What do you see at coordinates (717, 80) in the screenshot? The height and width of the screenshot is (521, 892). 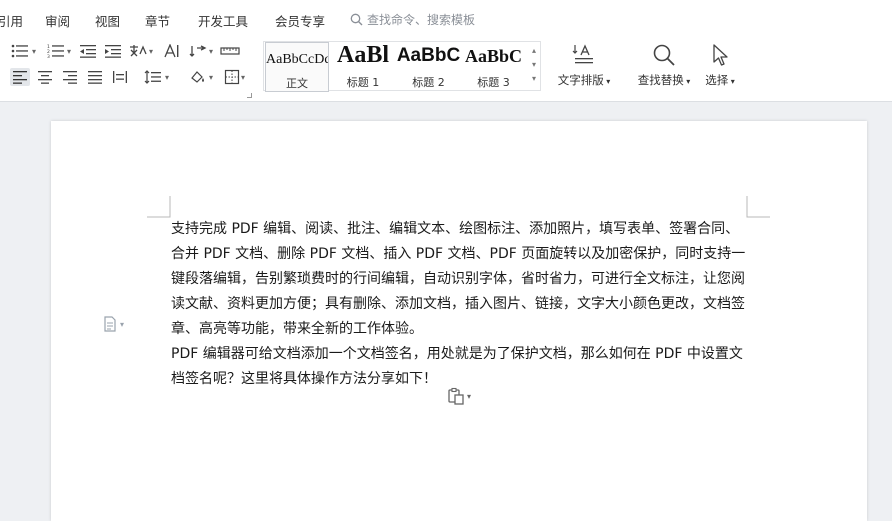 I see `select-label: 选择` at bounding box center [717, 80].